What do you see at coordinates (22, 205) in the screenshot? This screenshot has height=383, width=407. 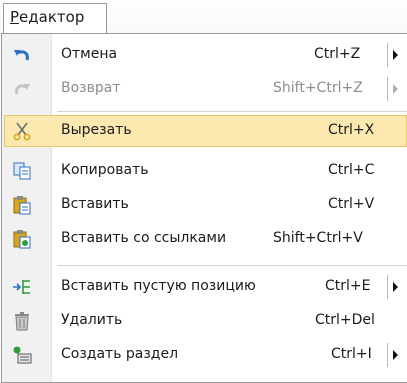 I see `clipboard-paste-icon` at bounding box center [22, 205].